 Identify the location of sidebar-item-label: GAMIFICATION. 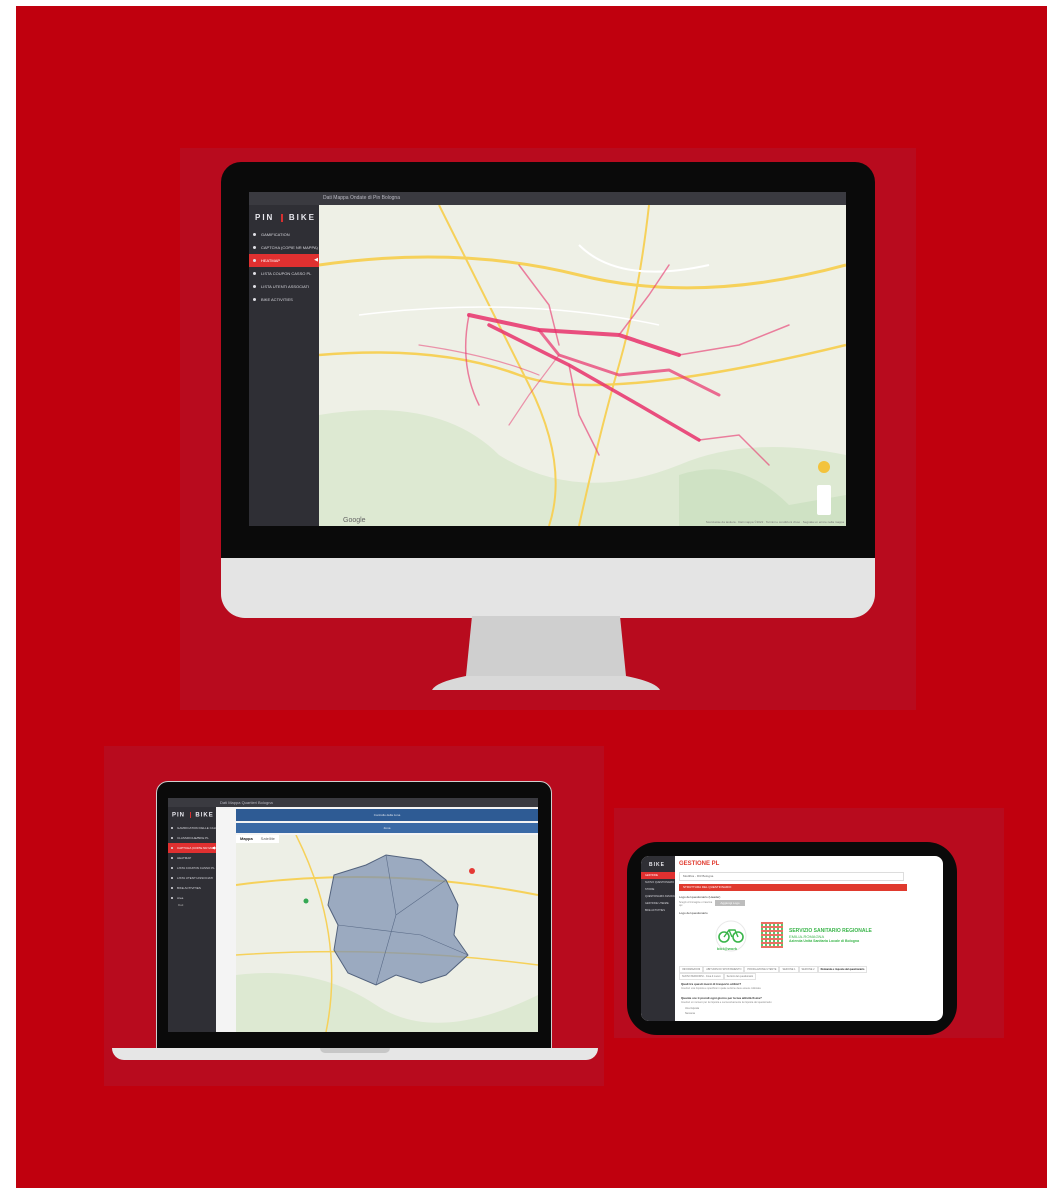
(275, 234).